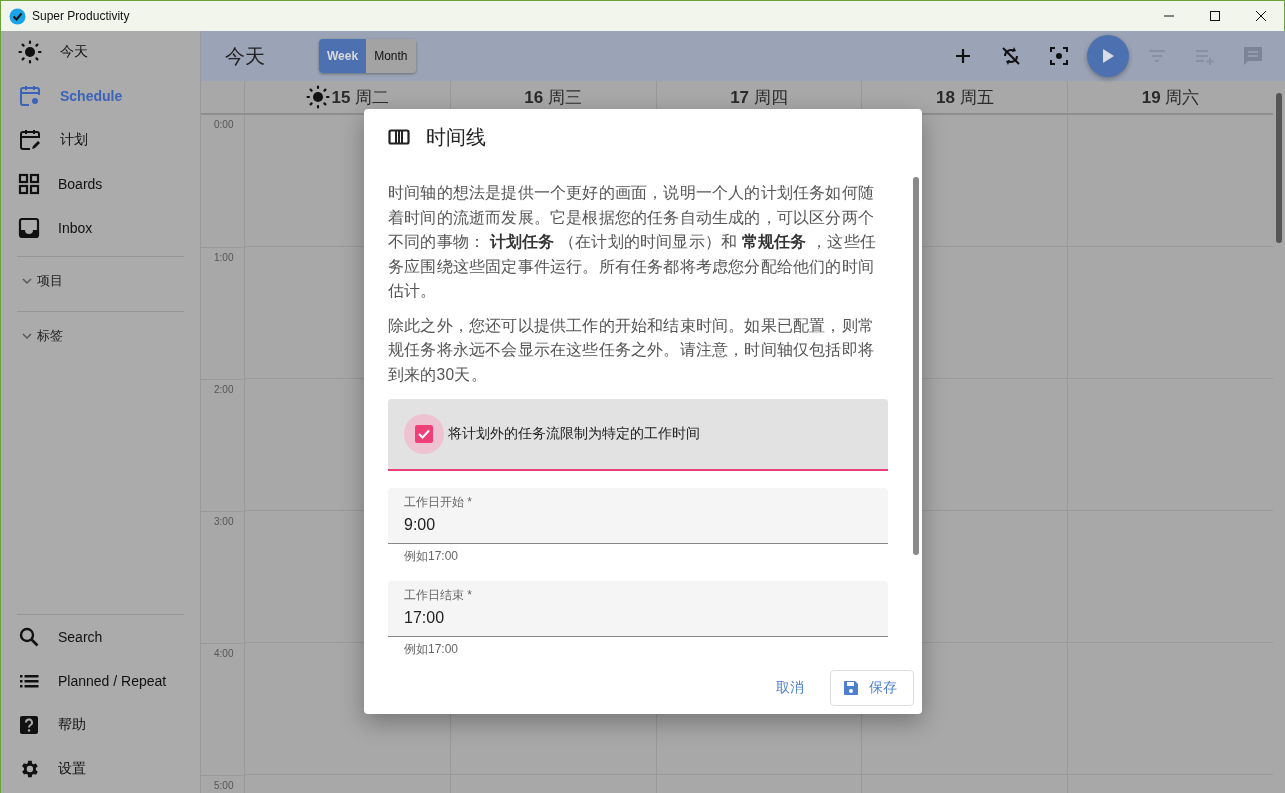  Describe the element at coordinates (438, 502) in the screenshot. I see `field-label: 工作日开始 *` at that location.